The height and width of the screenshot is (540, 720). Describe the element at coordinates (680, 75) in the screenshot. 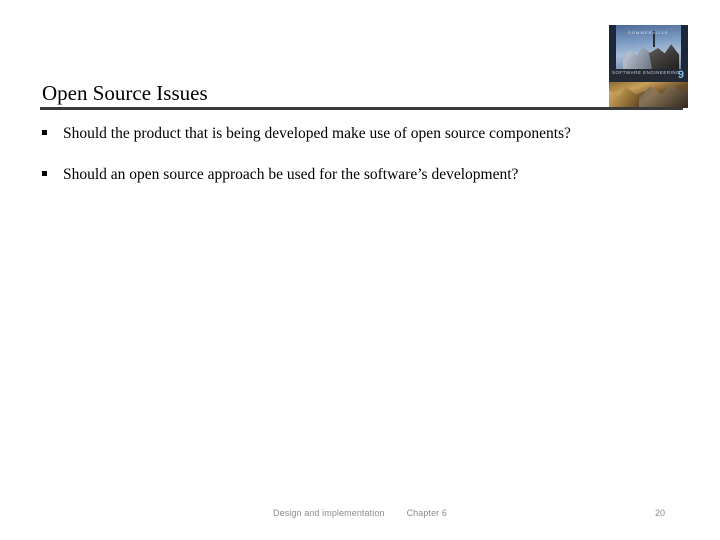

I see `cover-edition-number: 9` at that location.